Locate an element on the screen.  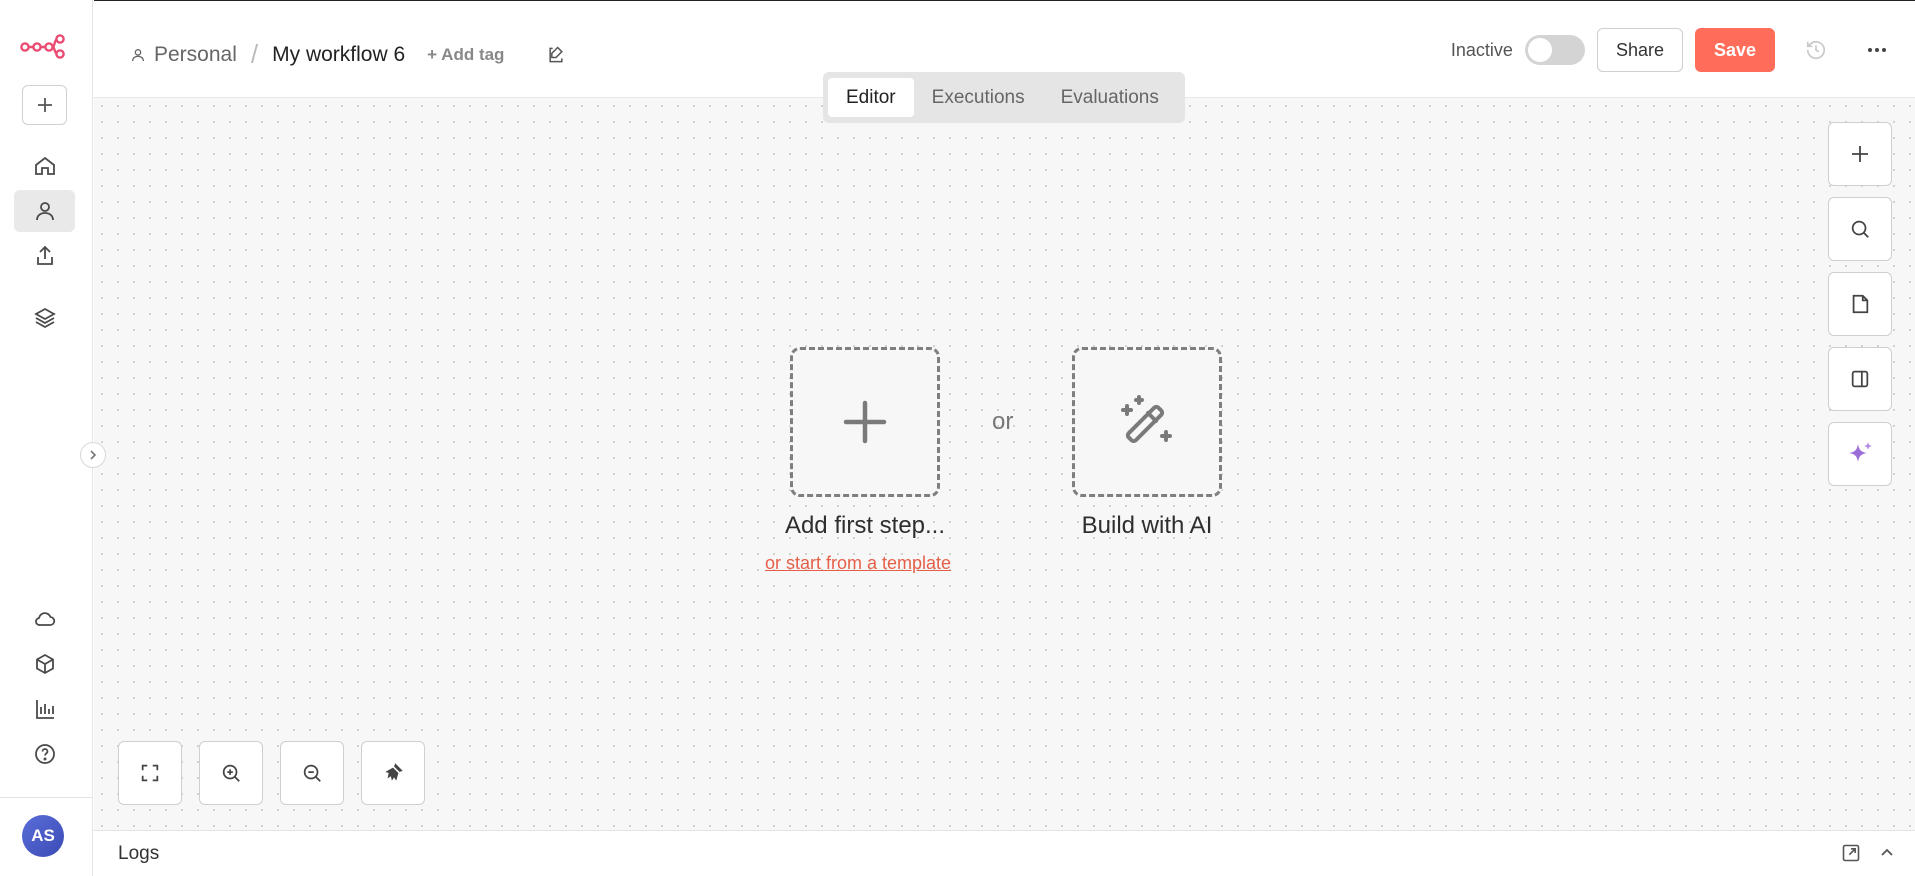
zoom-in-button is located at coordinates (231, 773).